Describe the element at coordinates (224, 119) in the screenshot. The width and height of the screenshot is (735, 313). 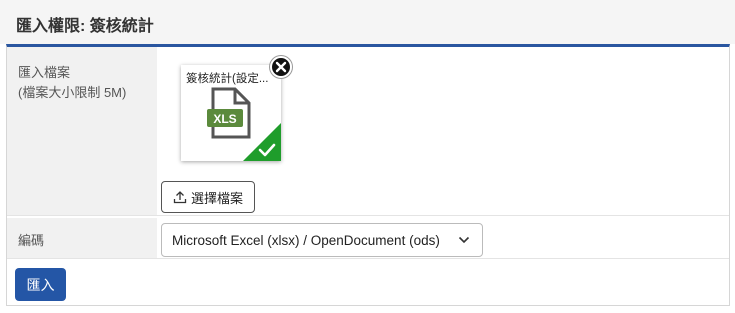
I see `file-type-label: XLS` at that location.